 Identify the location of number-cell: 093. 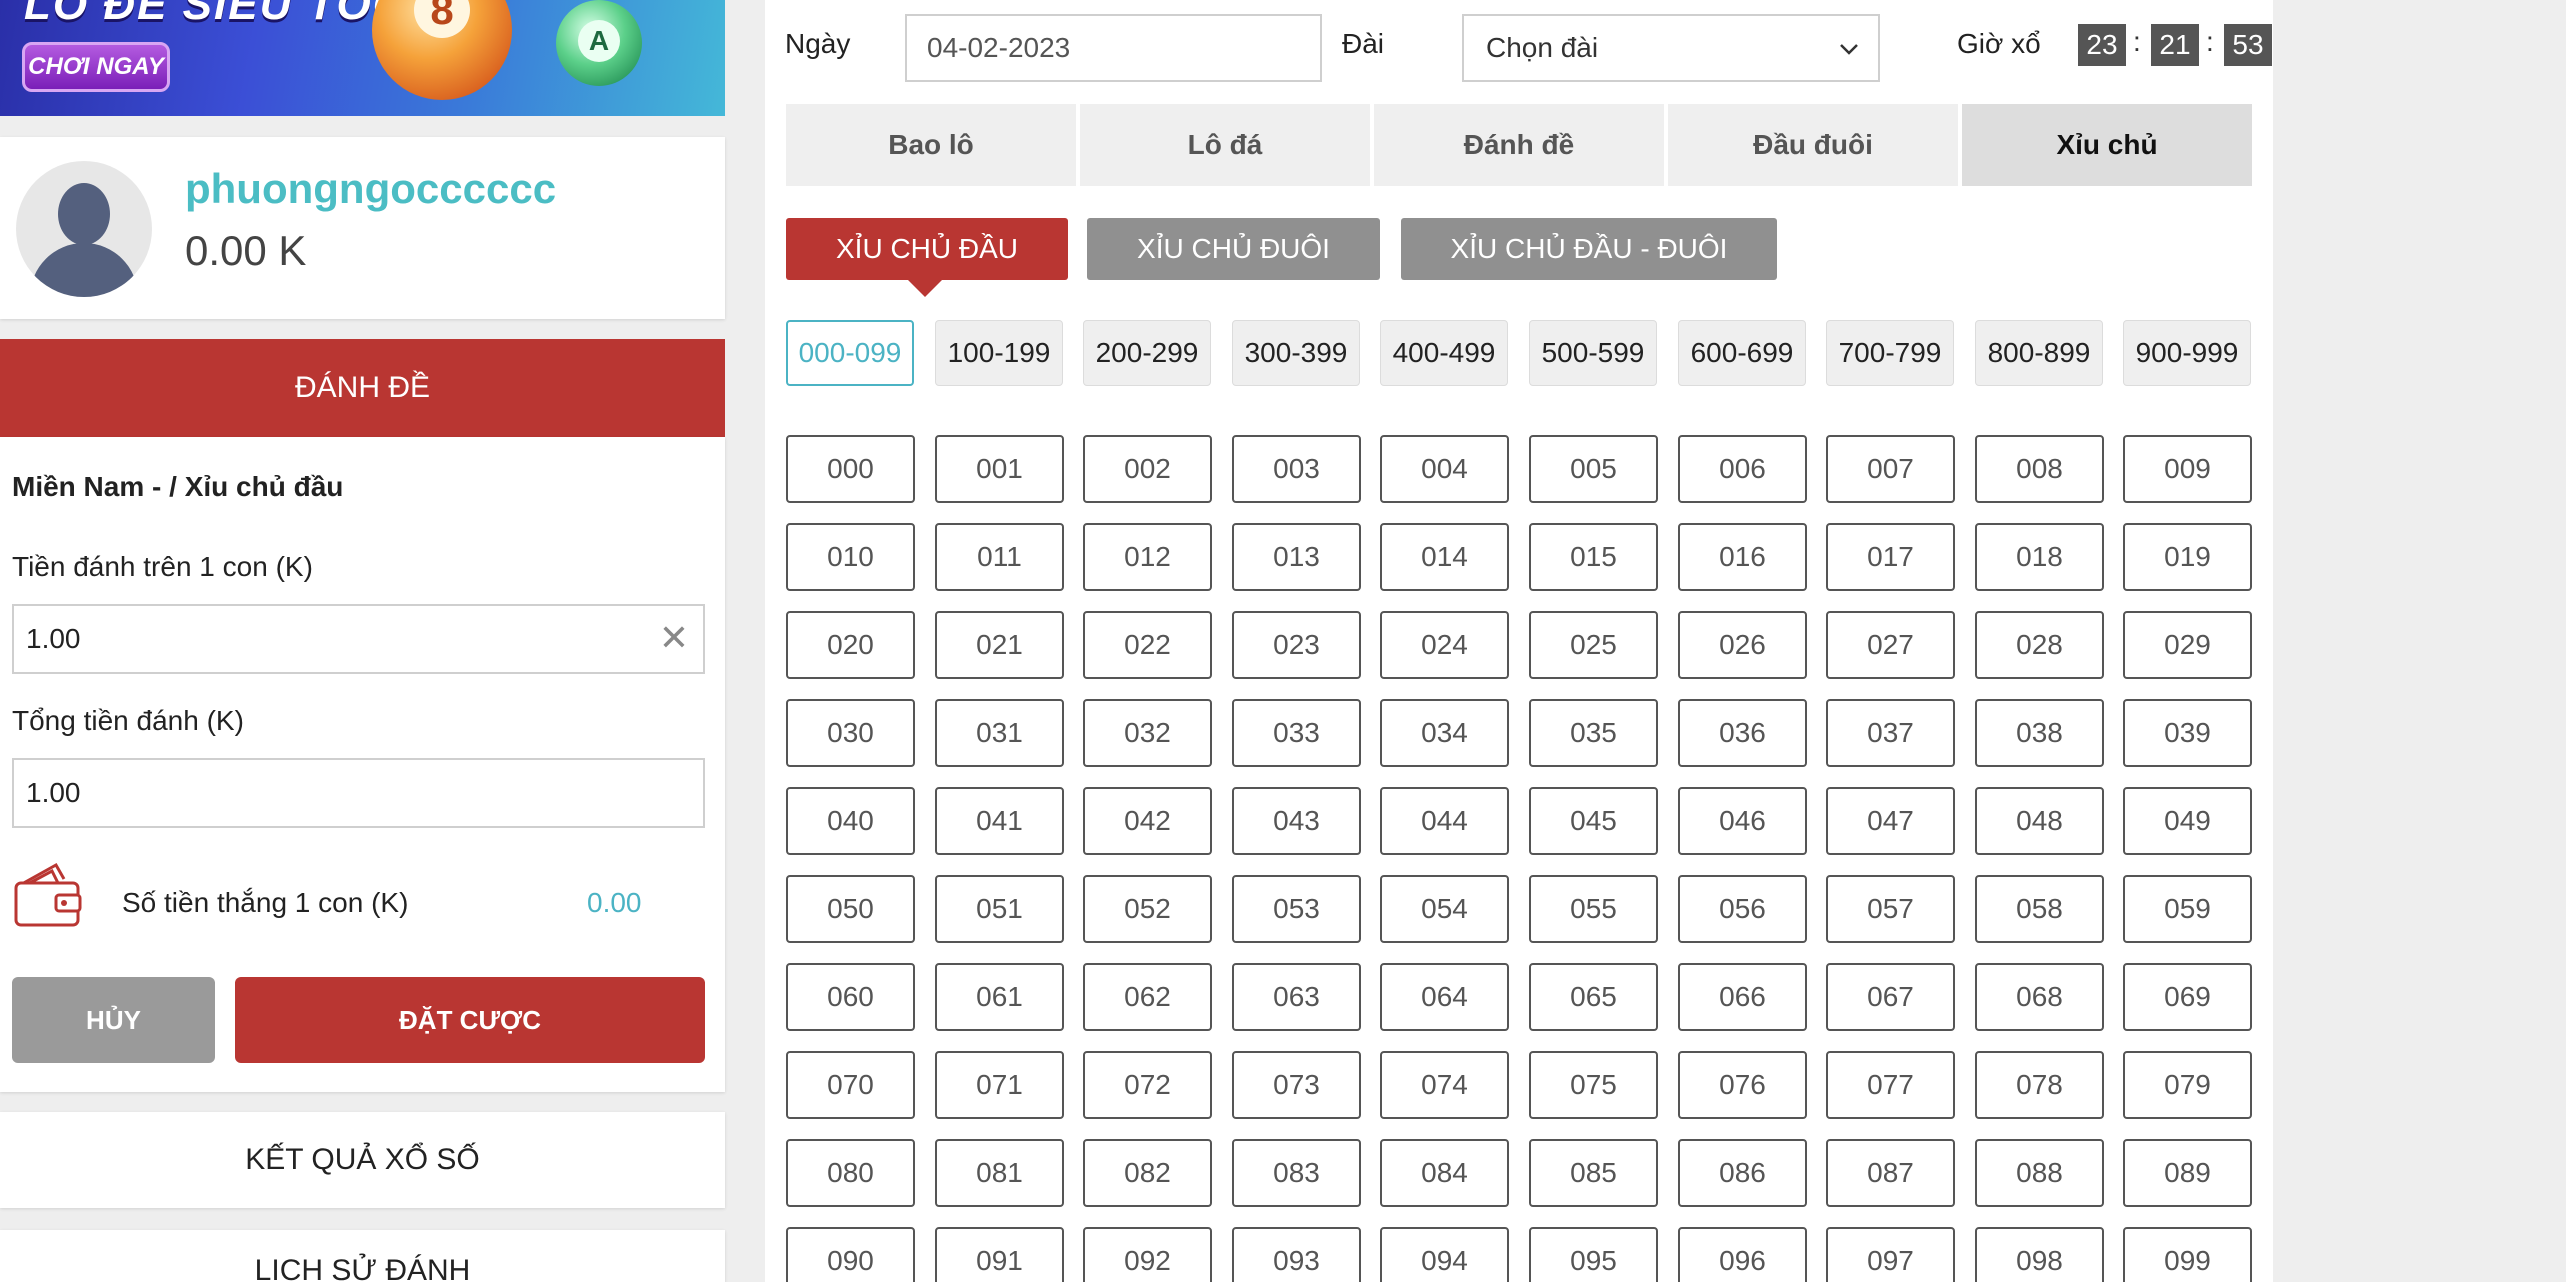
(1296, 1254).